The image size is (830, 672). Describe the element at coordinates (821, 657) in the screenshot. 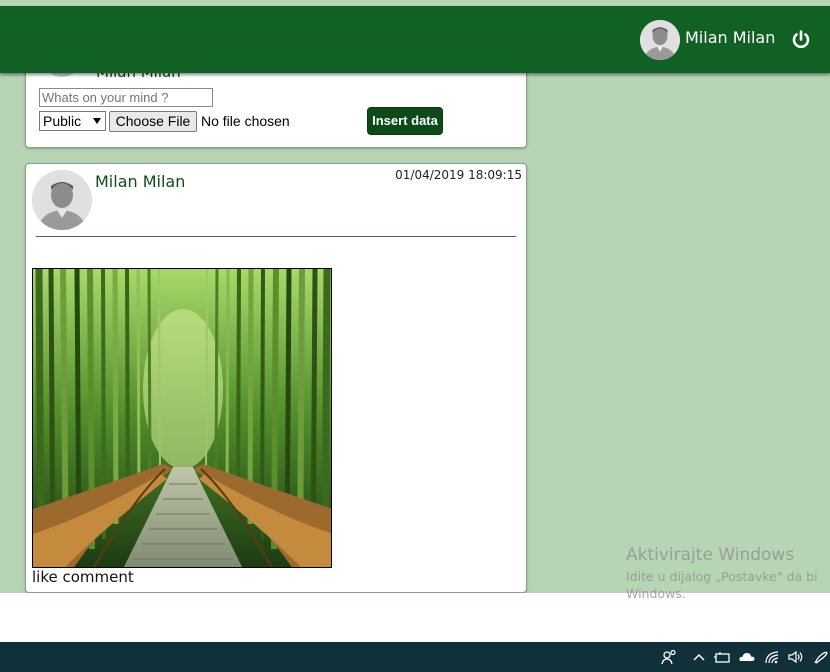

I see `pen-icon` at that location.